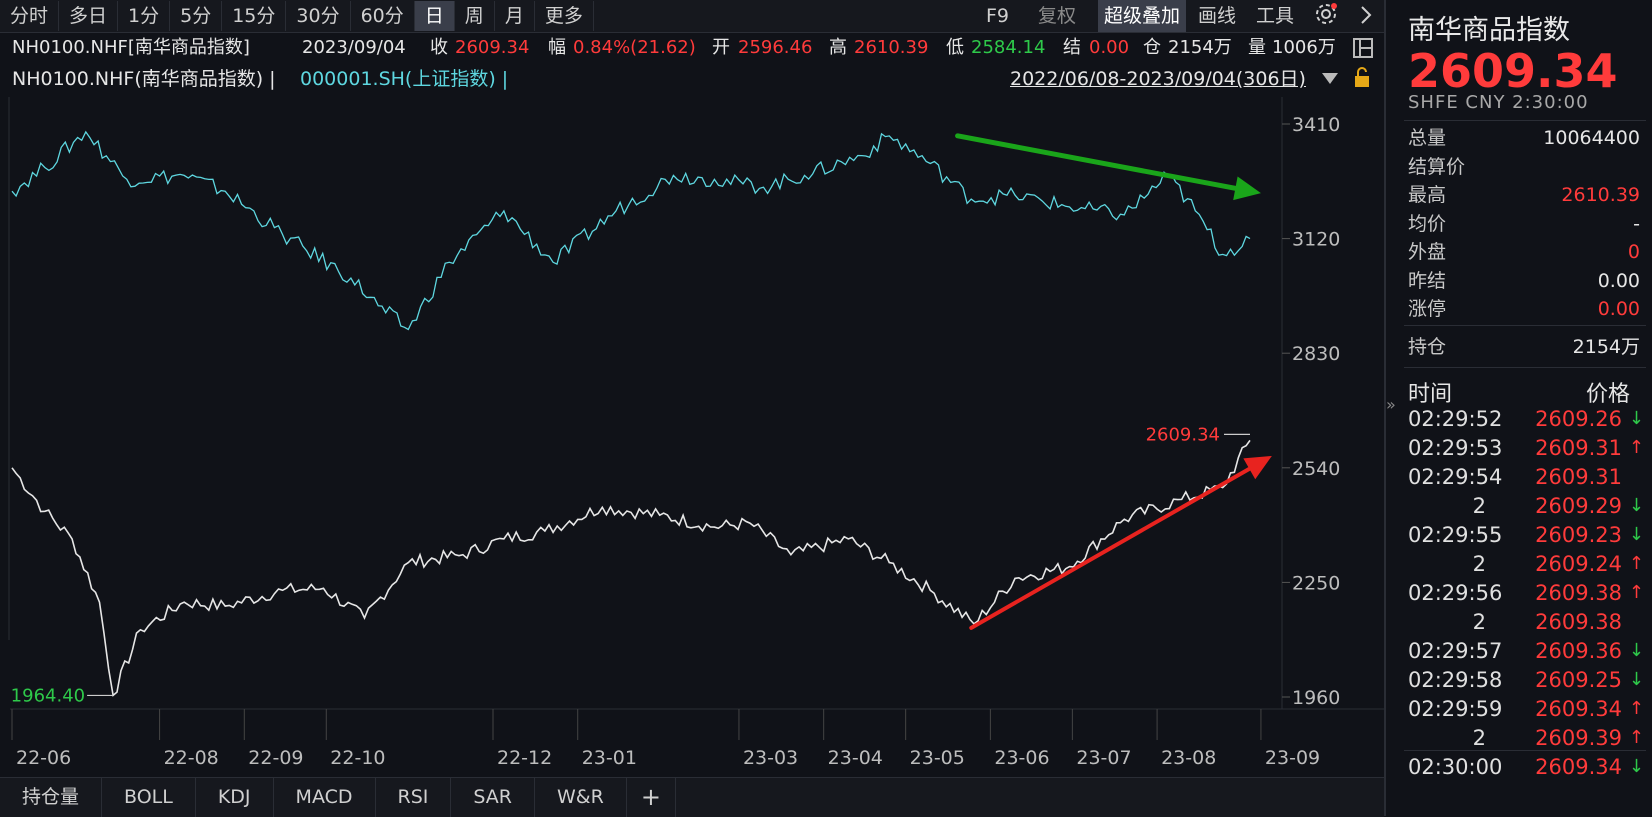  What do you see at coordinates (51, 797) in the screenshot?
I see `indicator-tab: 持仓量` at bounding box center [51, 797].